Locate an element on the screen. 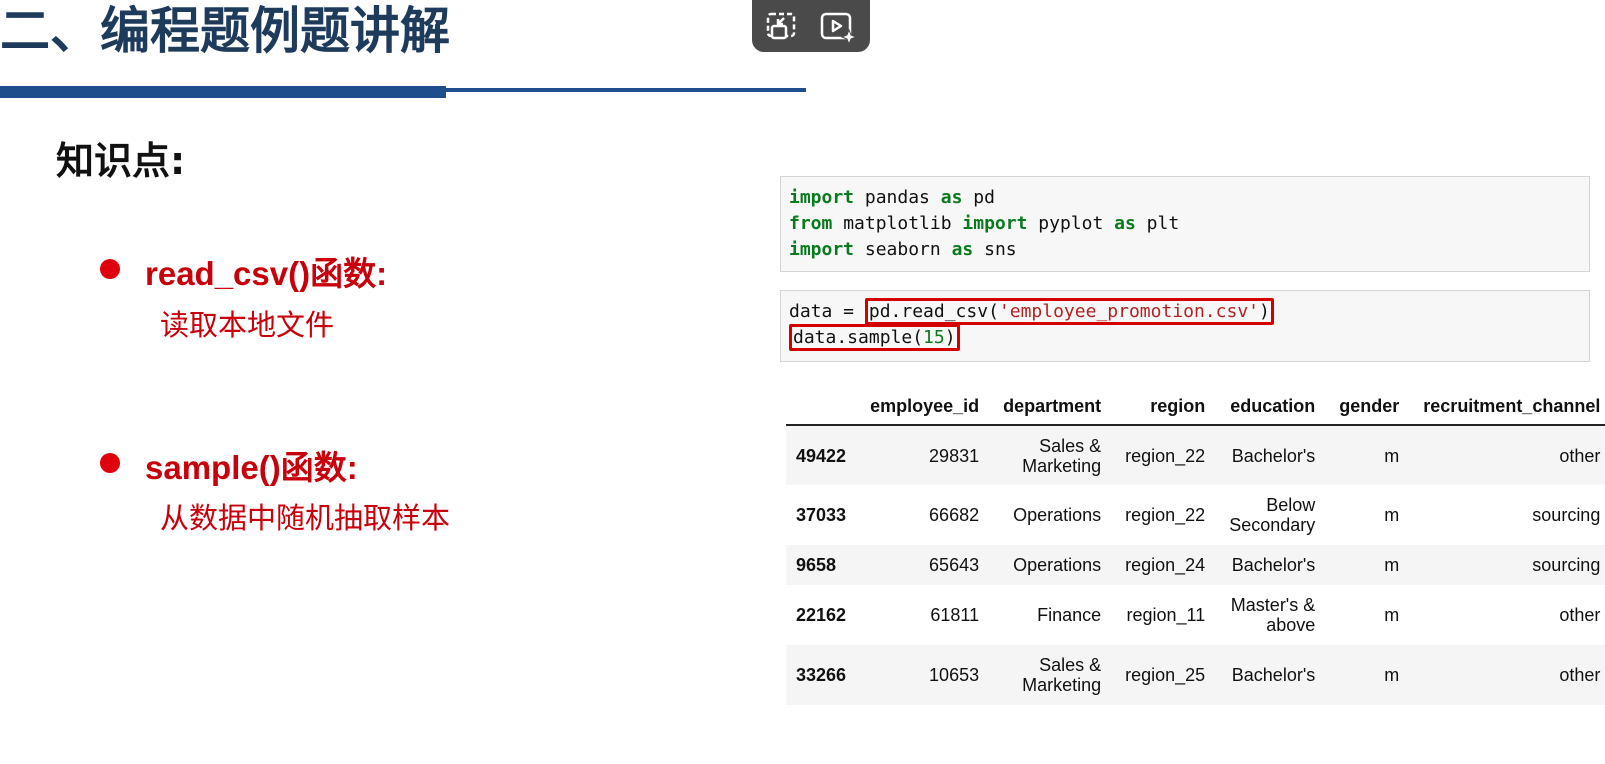  table-cell: 66682 is located at coordinates (954, 515).